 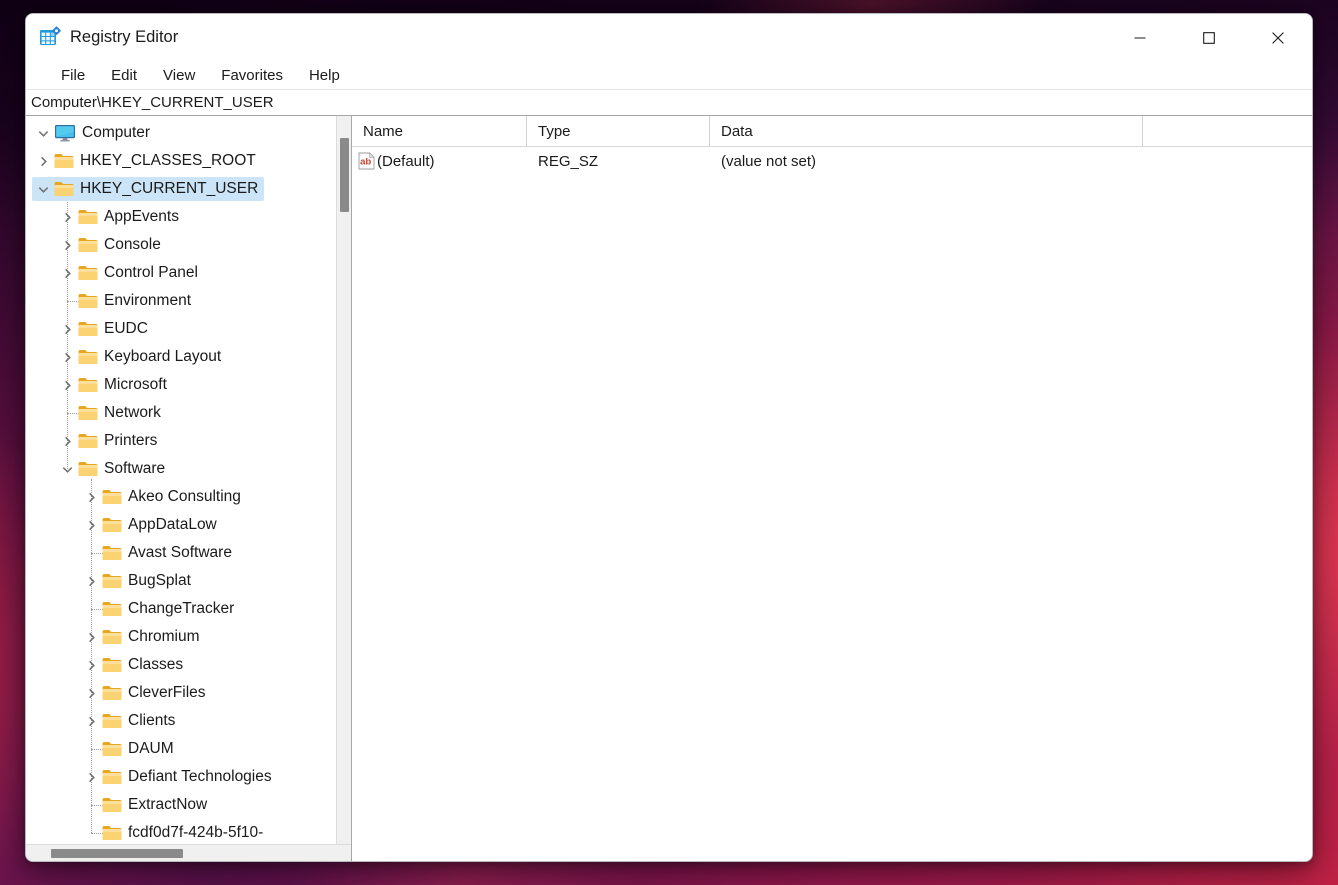 I want to click on tree-item-hit-area: EUDC, so click(x=105, y=329).